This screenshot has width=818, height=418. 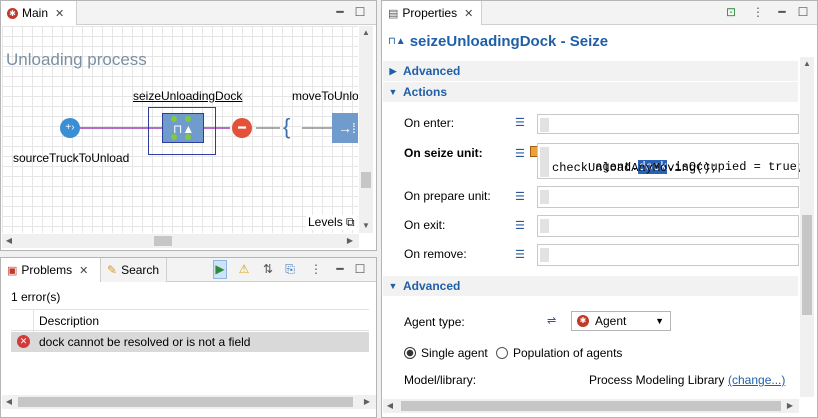 I want to click on tab-main: ✱ Main ✕, so click(x=39, y=13).